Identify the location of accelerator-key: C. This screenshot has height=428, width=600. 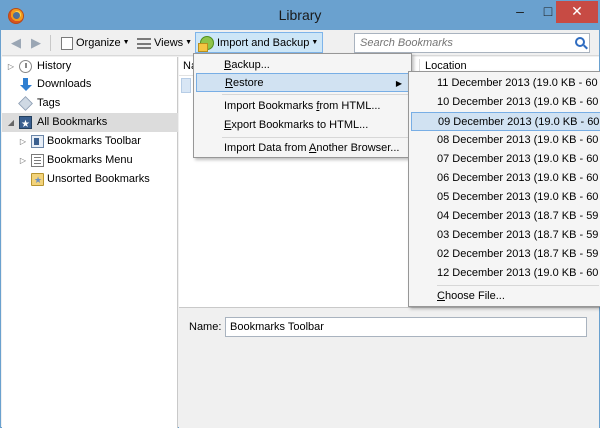
(441, 296).